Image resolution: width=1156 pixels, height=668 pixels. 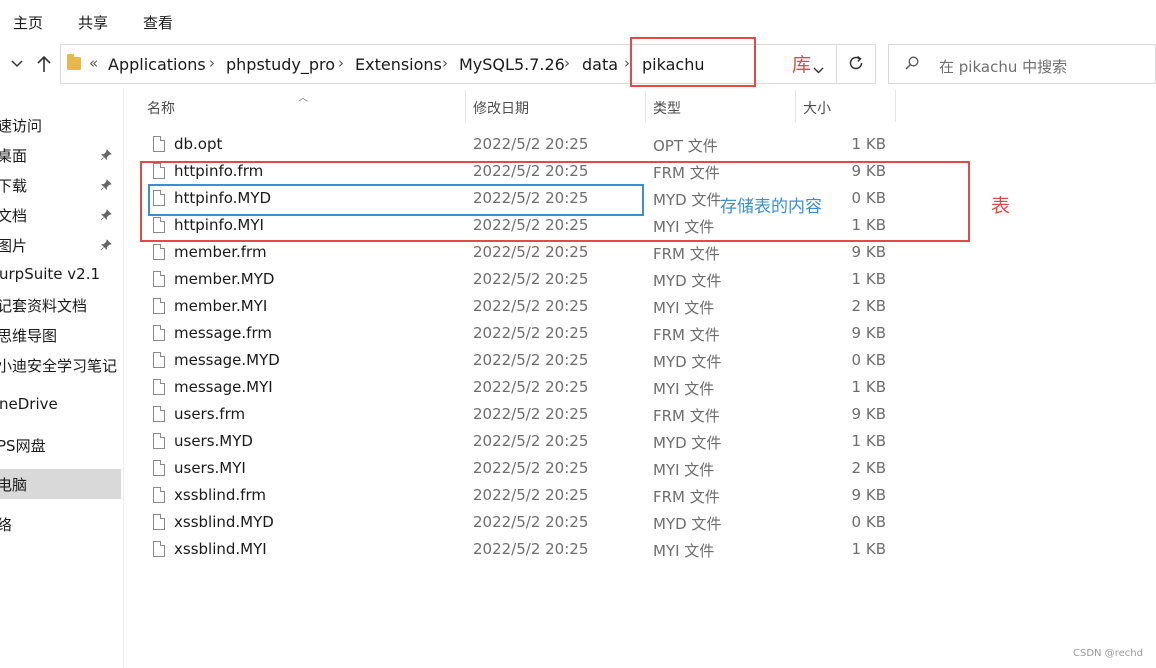 What do you see at coordinates (528, 306) in the screenshot?
I see `file-row: member.MYI 2022/5/2 20:25 MYI 文件 2 KB` at bounding box center [528, 306].